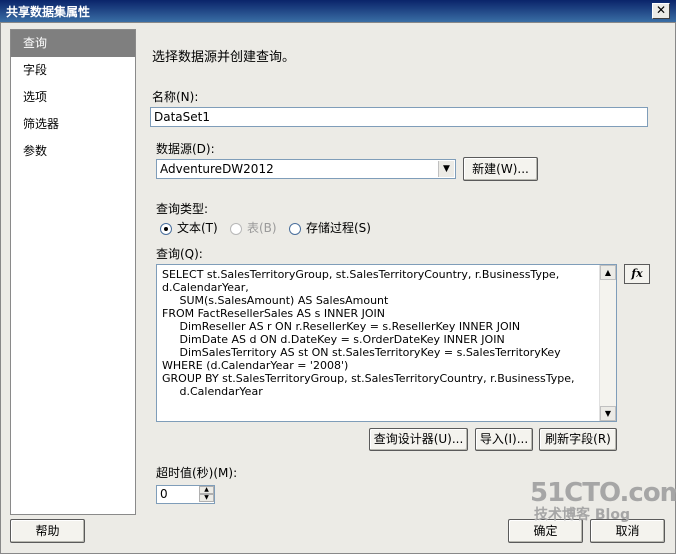 The image size is (676, 554). I want to click on radio-text: 文本(T), so click(189, 227).